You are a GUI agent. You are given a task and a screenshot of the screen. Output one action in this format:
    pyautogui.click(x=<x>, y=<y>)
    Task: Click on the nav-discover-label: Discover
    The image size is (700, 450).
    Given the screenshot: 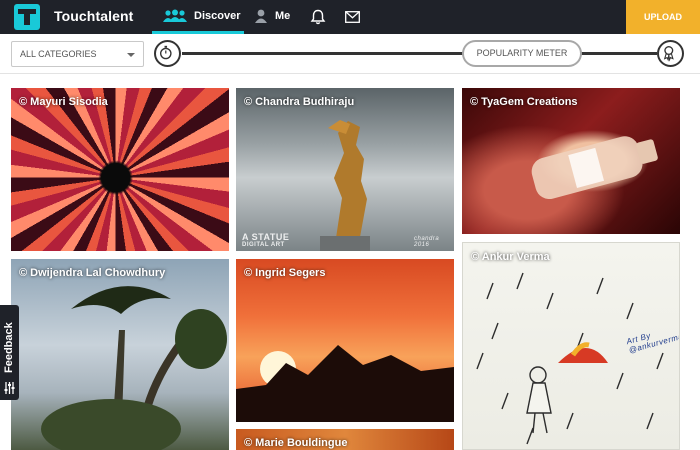 What is the action you would take?
    pyautogui.click(x=217, y=16)
    